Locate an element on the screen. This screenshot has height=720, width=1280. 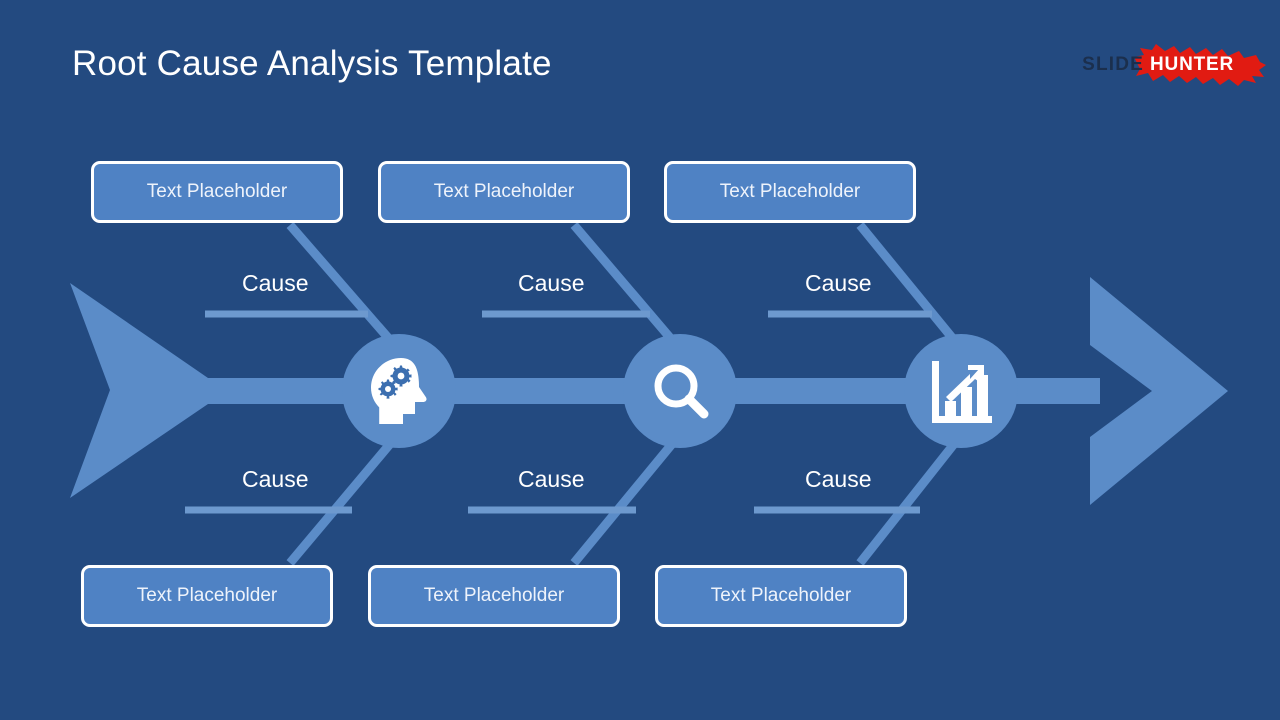
cause-label-bottom-1: Cause is located at coordinates (275, 479).